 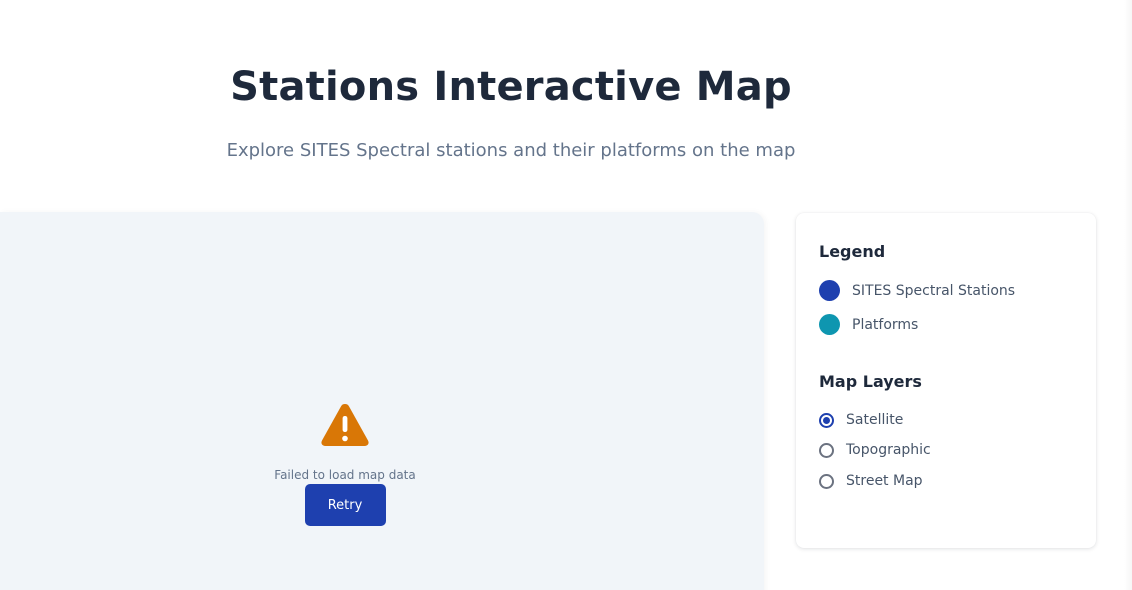 I want to click on retry-button: Retry, so click(x=345, y=505).